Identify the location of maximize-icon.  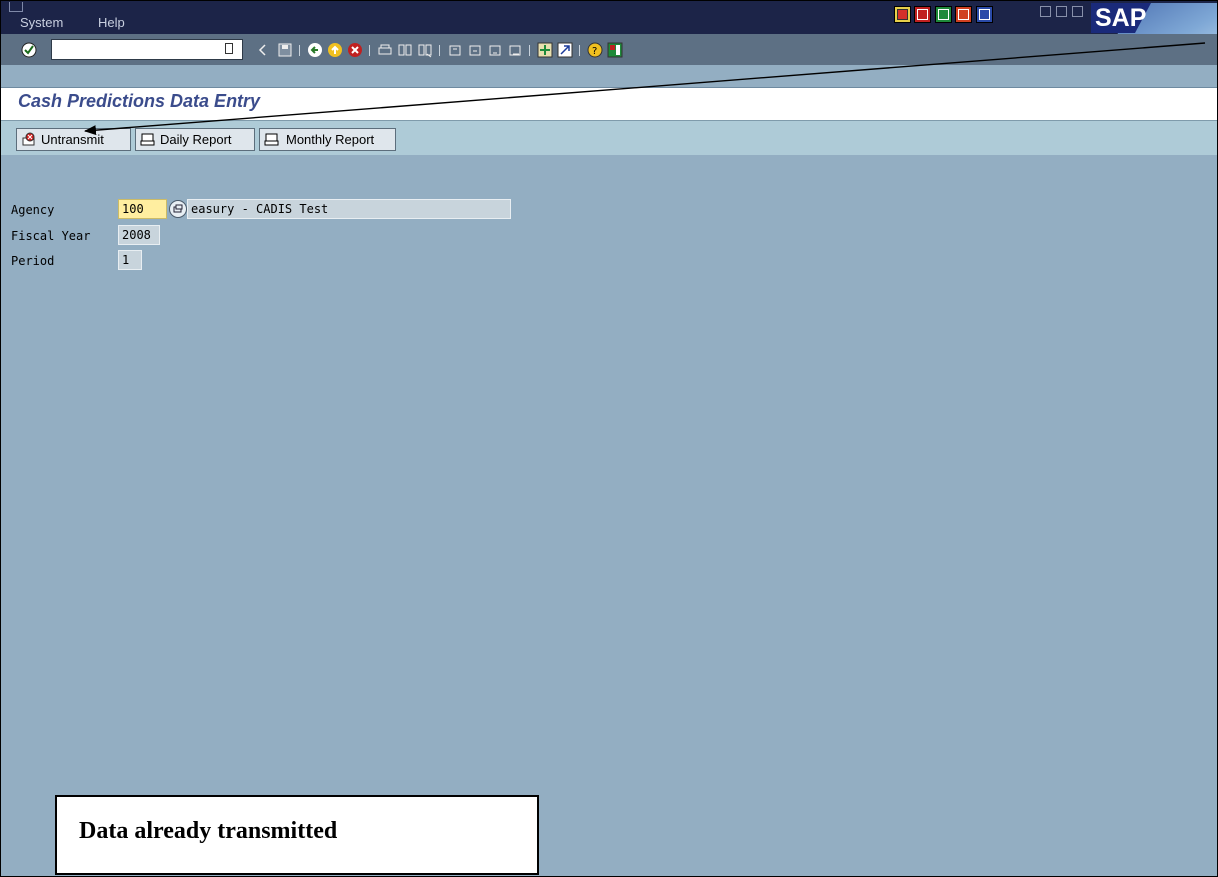
(1061, 11).